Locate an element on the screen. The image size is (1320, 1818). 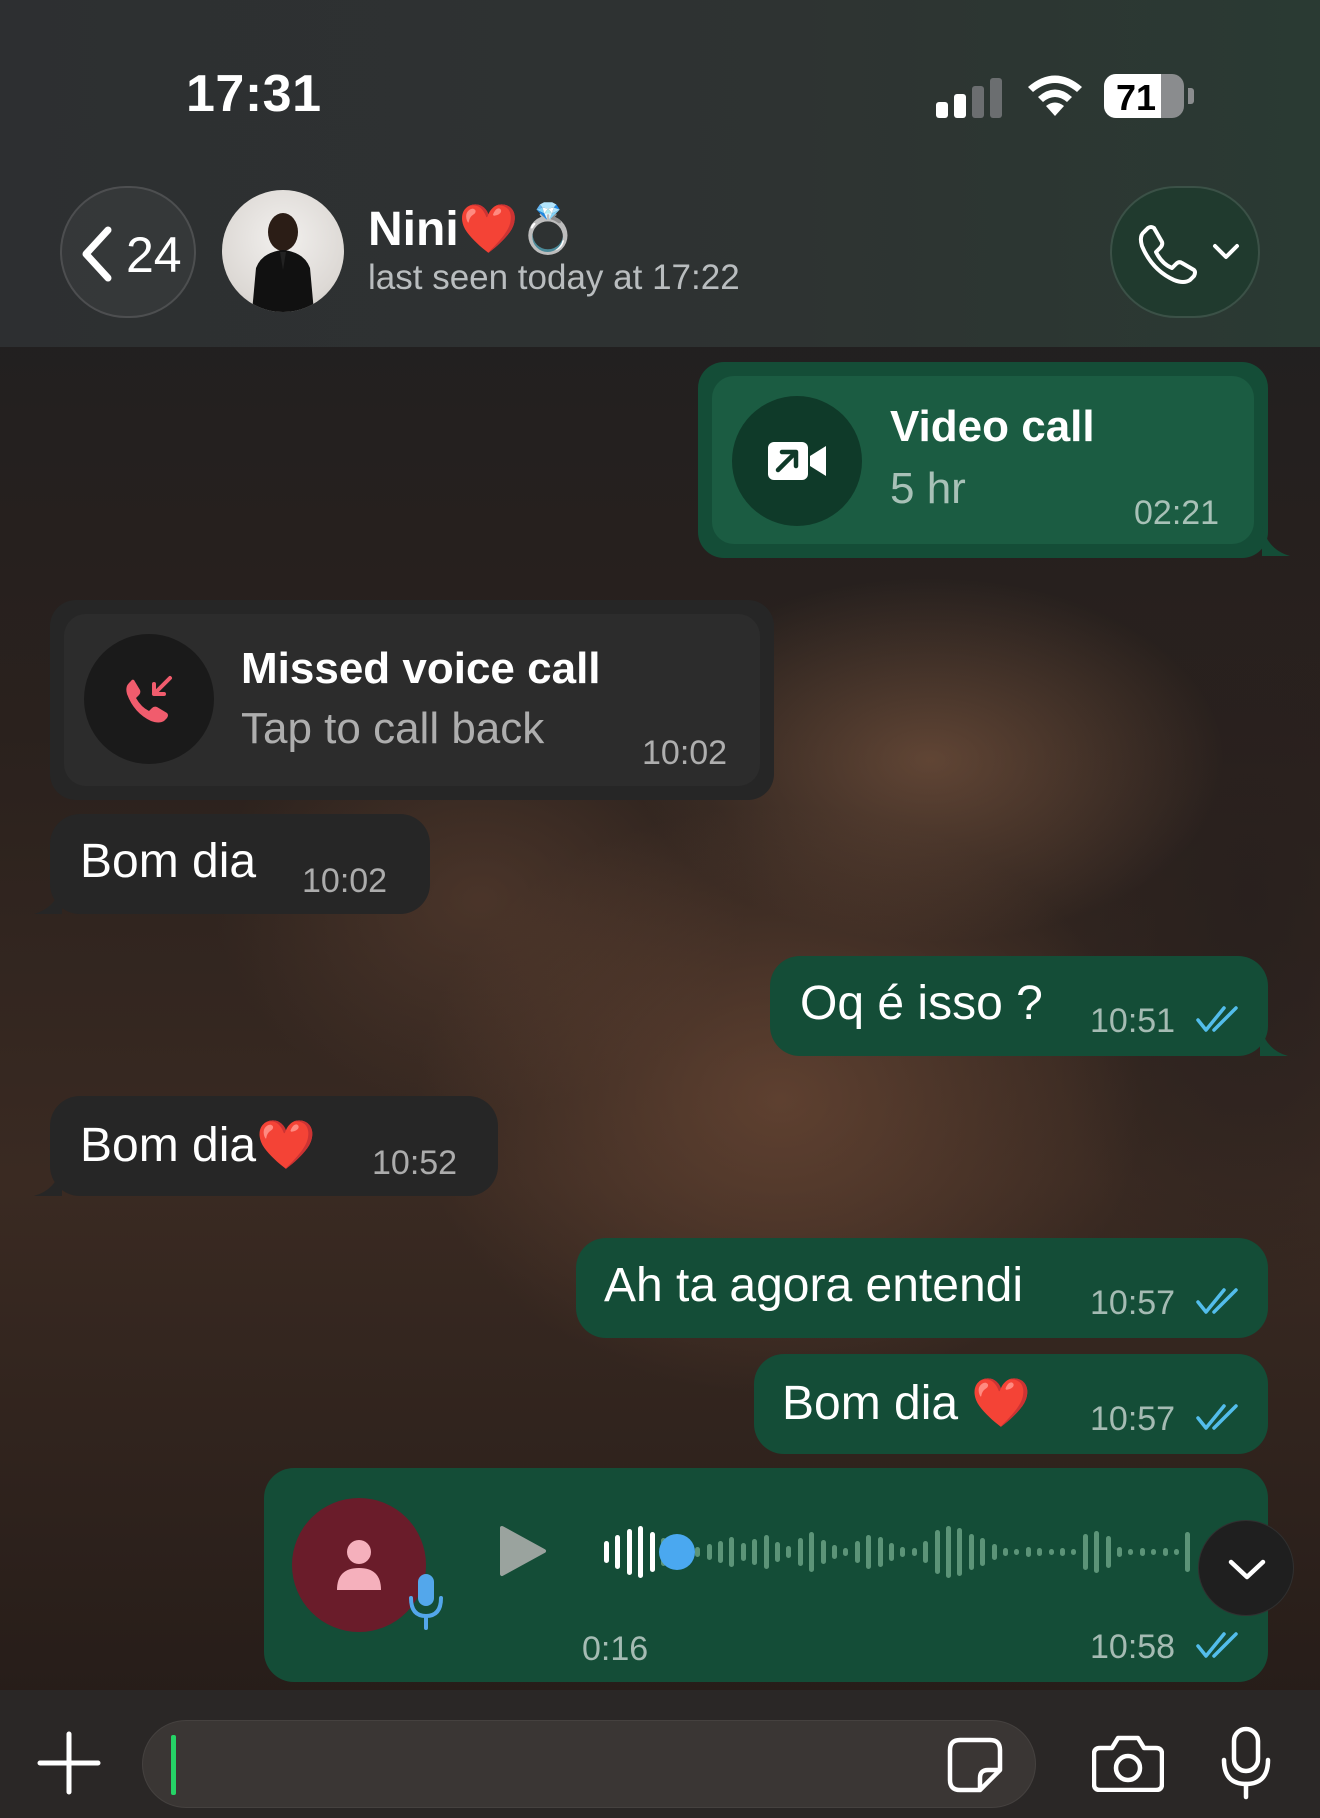
message-time: 10:51 is located at coordinates (1133, 1021).